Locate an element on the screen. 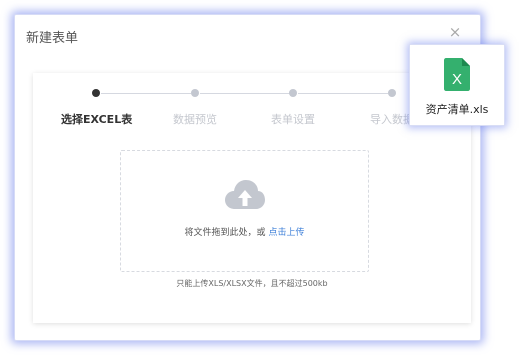 Image resolution: width=519 pixels, height=355 pixels. dialog-title: 新建表单 is located at coordinates (52, 38).